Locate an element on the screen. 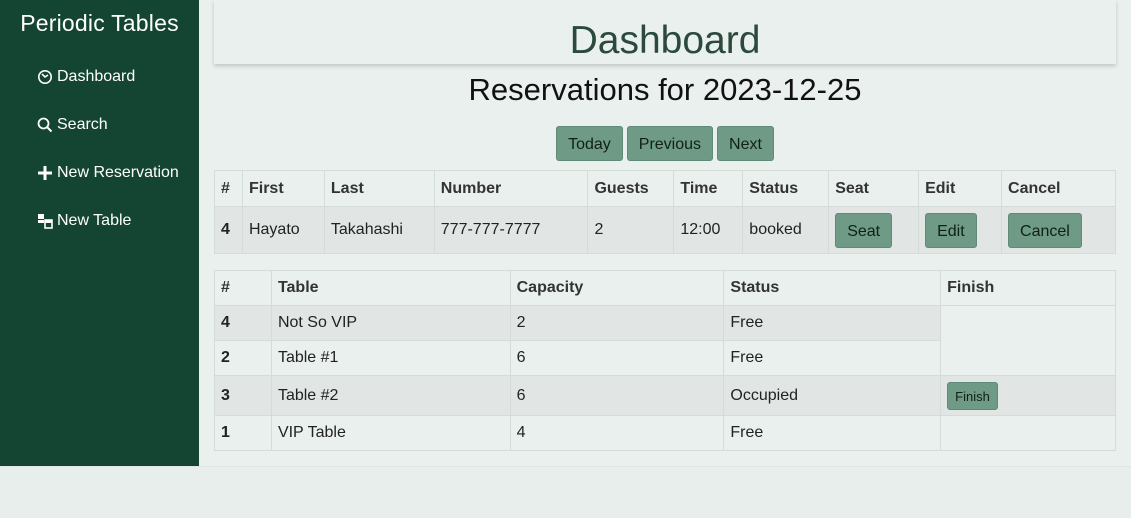 The height and width of the screenshot is (518, 1131). sidebar-item-label: New Reservation is located at coordinates (118, 172).